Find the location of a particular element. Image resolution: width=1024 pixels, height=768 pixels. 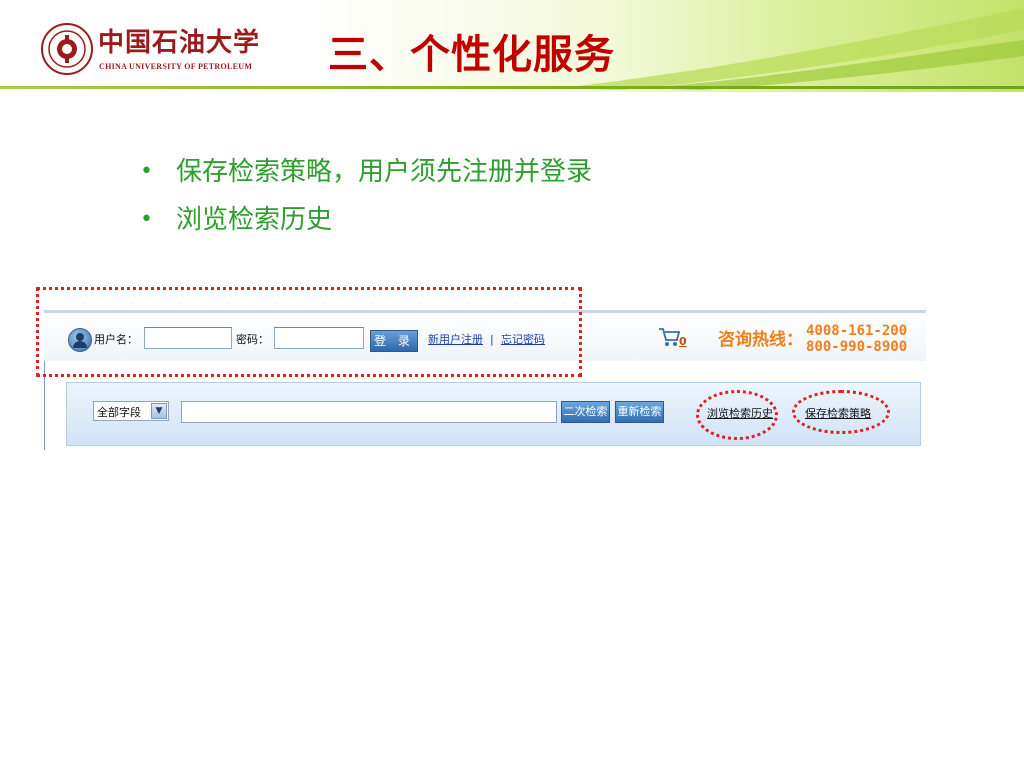

search-input is located at coordinates (369, 412).